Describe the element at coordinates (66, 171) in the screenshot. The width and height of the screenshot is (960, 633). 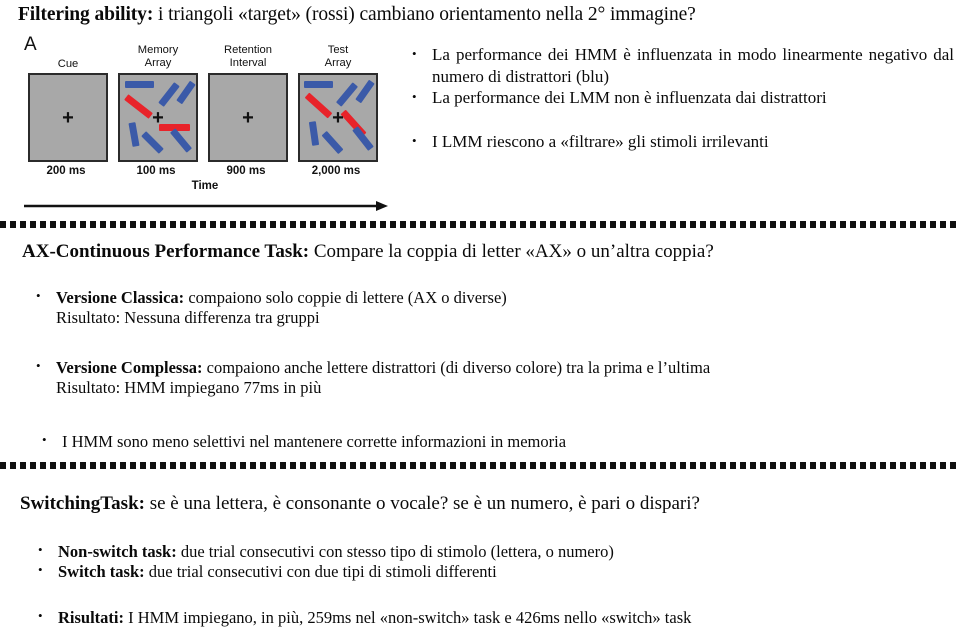
I see `panel-duration-cue: 200 ms` at that location.